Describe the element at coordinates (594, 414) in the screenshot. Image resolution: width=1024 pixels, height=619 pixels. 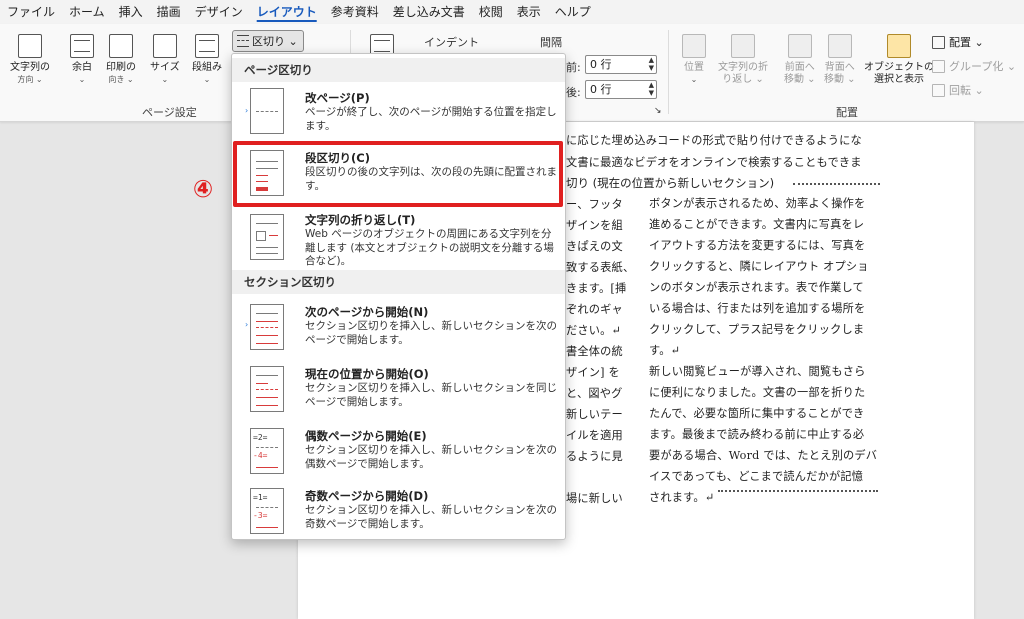
I see `doc-line: 新しいテー` at that location.